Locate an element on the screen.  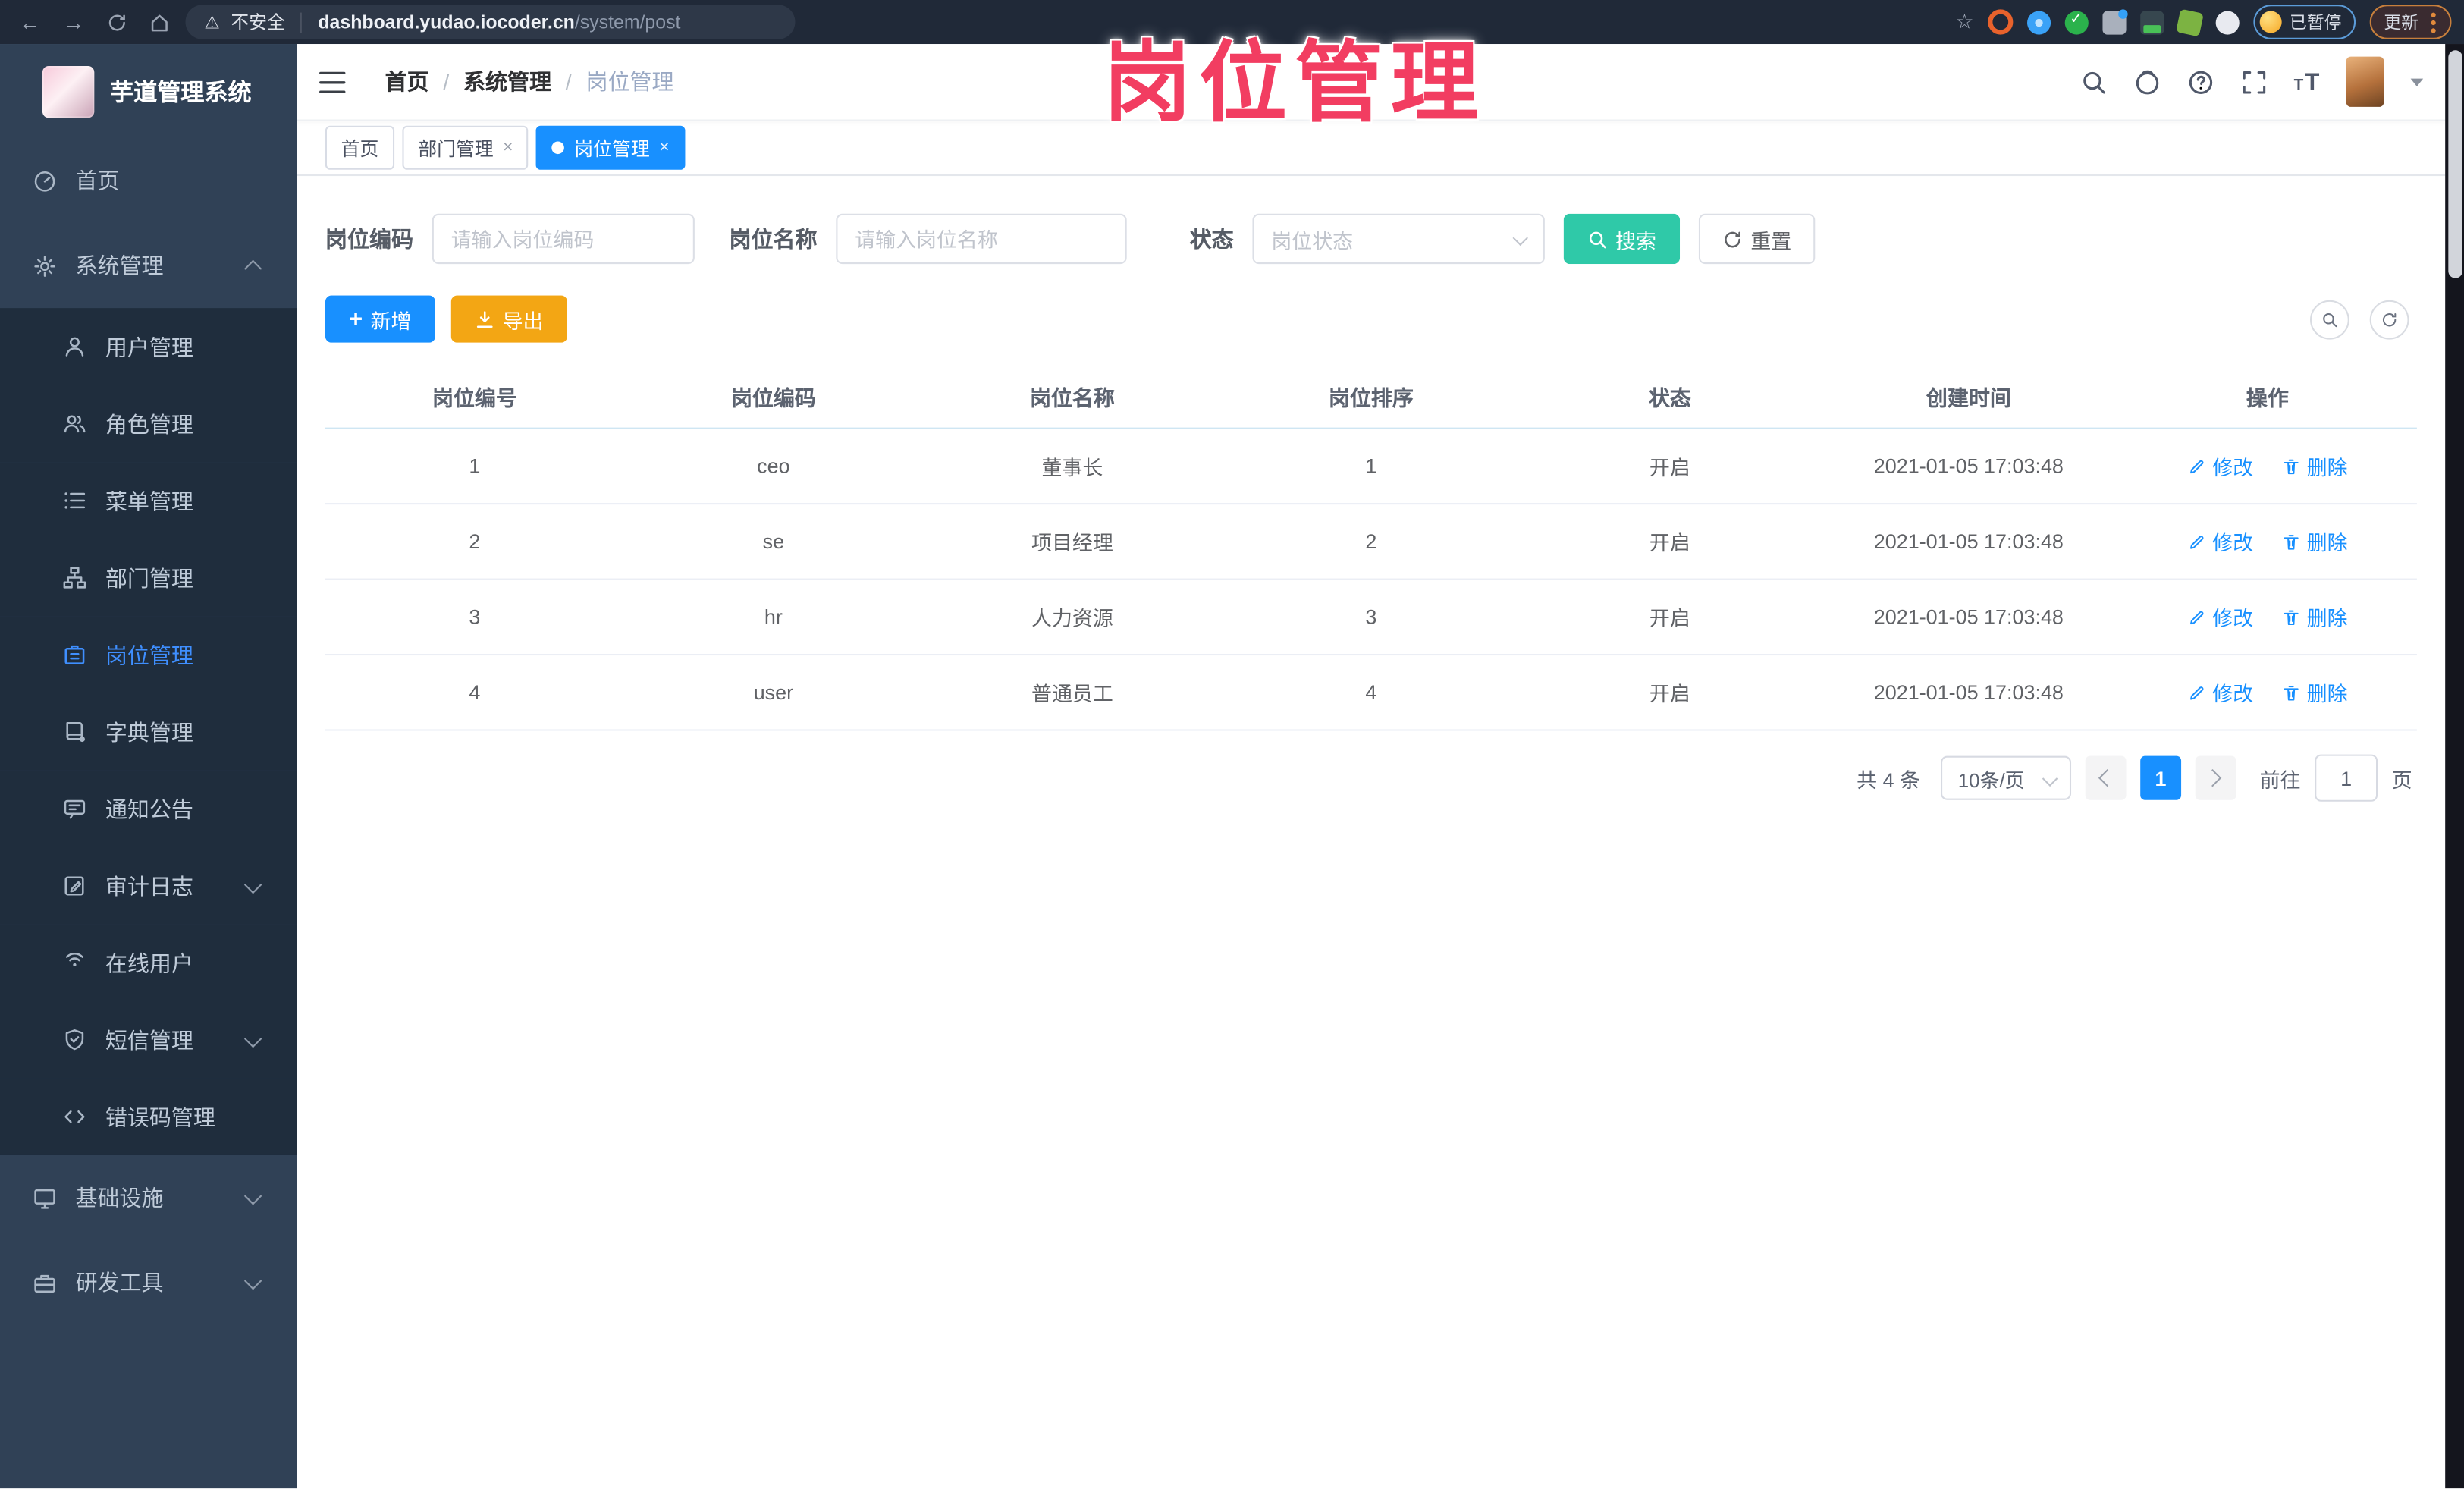
extension-icon-dark-gif is located at coordinates (2152, 22).